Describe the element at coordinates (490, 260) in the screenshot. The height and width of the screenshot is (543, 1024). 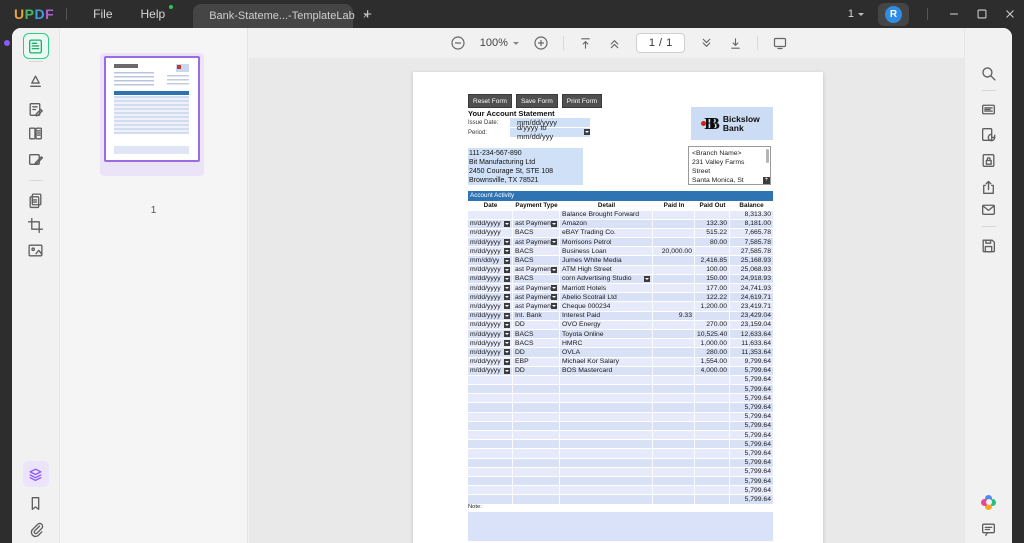
I see `cell-date: mm/dd/yy` at that location.